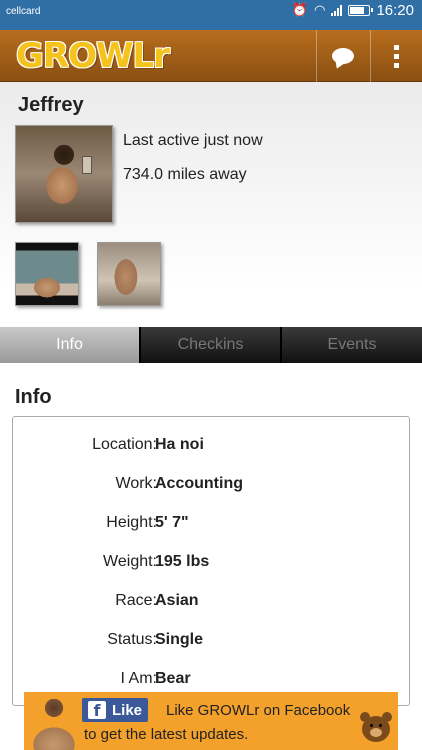 The image size is (422, 750). Describe the element at coordinates (212, 643) in the screenshot. I see `info-row-status: Status: Single` at that location.